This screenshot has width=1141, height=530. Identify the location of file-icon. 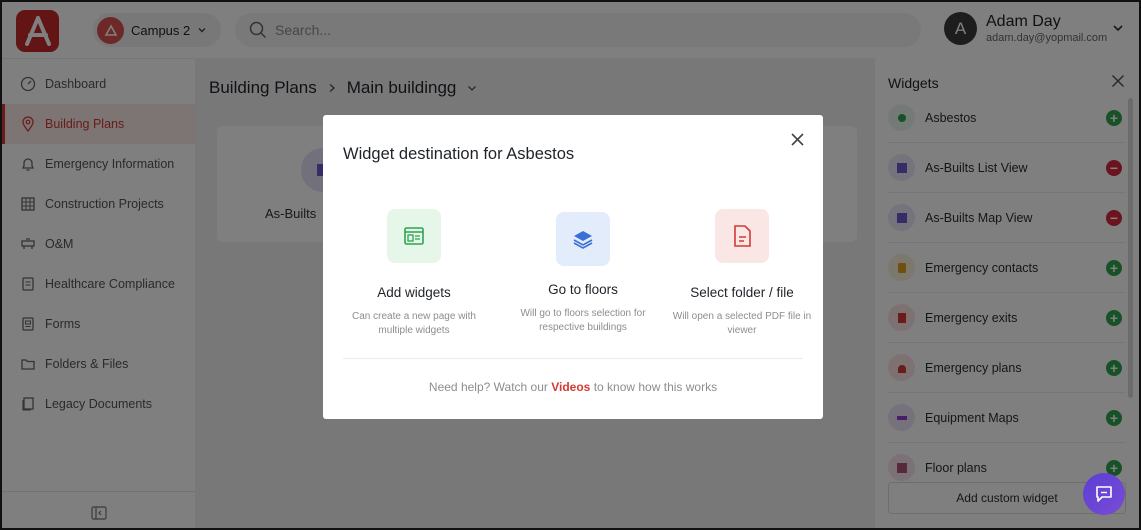
(742, 236).